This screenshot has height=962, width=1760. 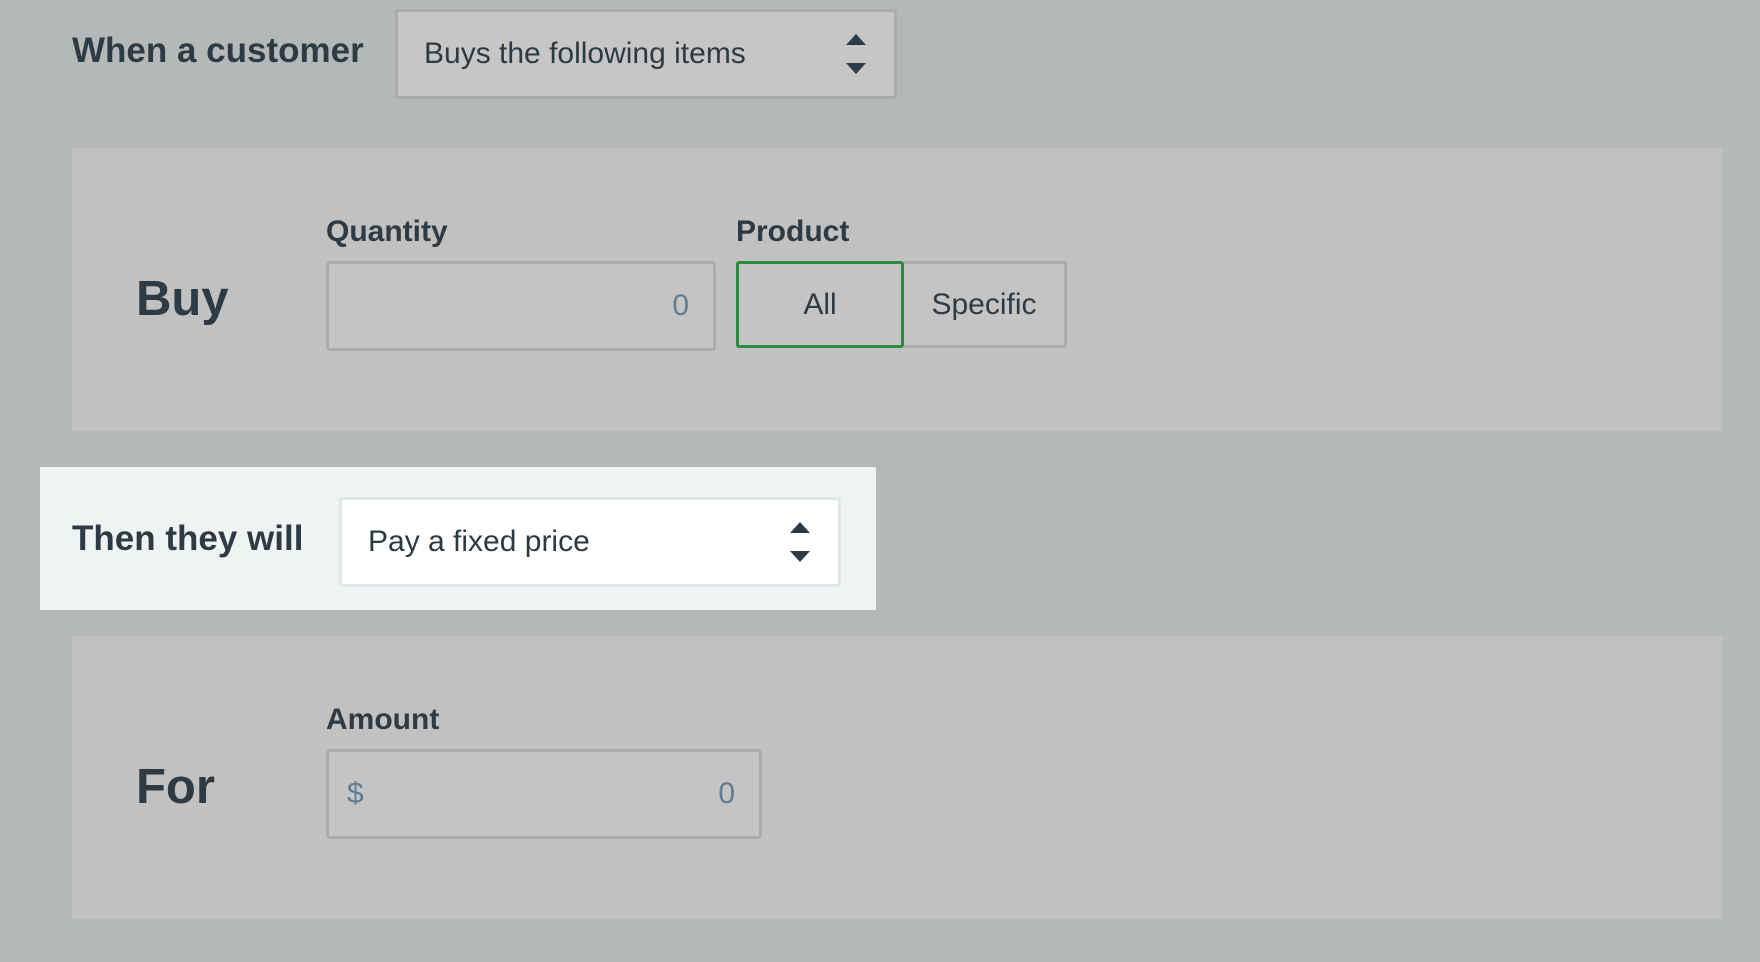 I want to click on for-title: For, so click(x=175, y=787).